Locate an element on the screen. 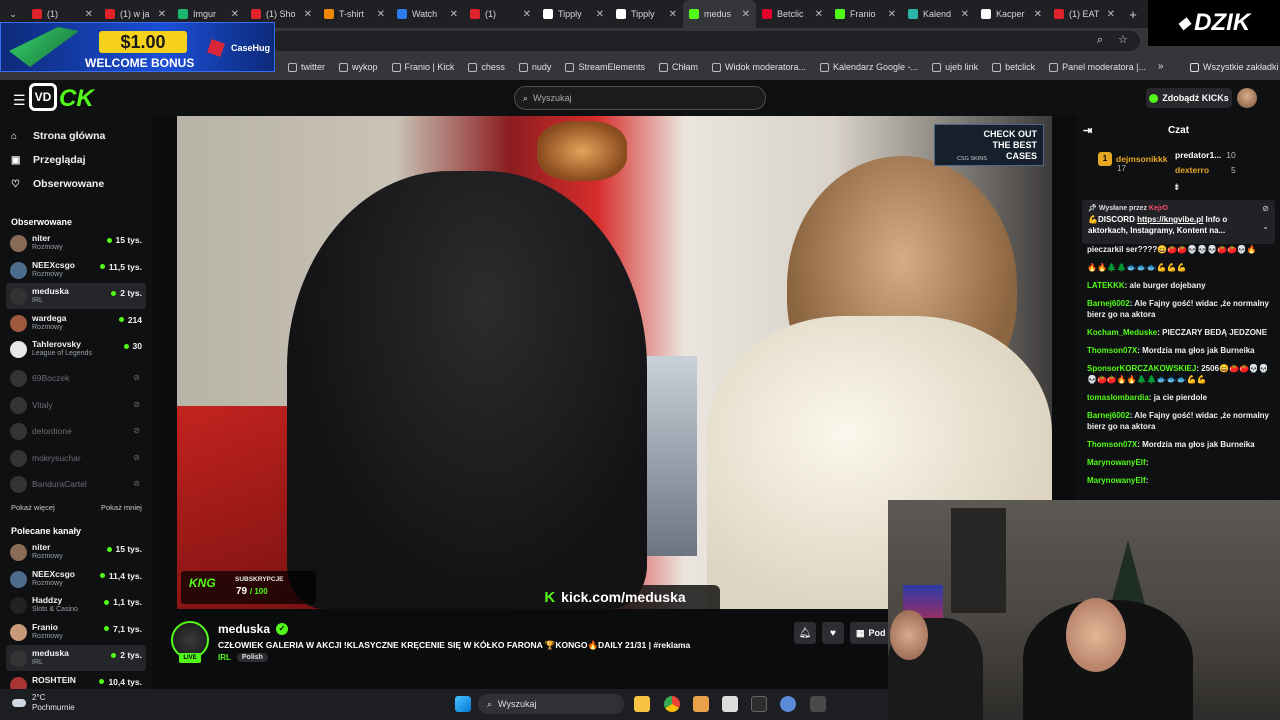  browser-tab: Betclic ✕ is located at coordinates (792, 14).